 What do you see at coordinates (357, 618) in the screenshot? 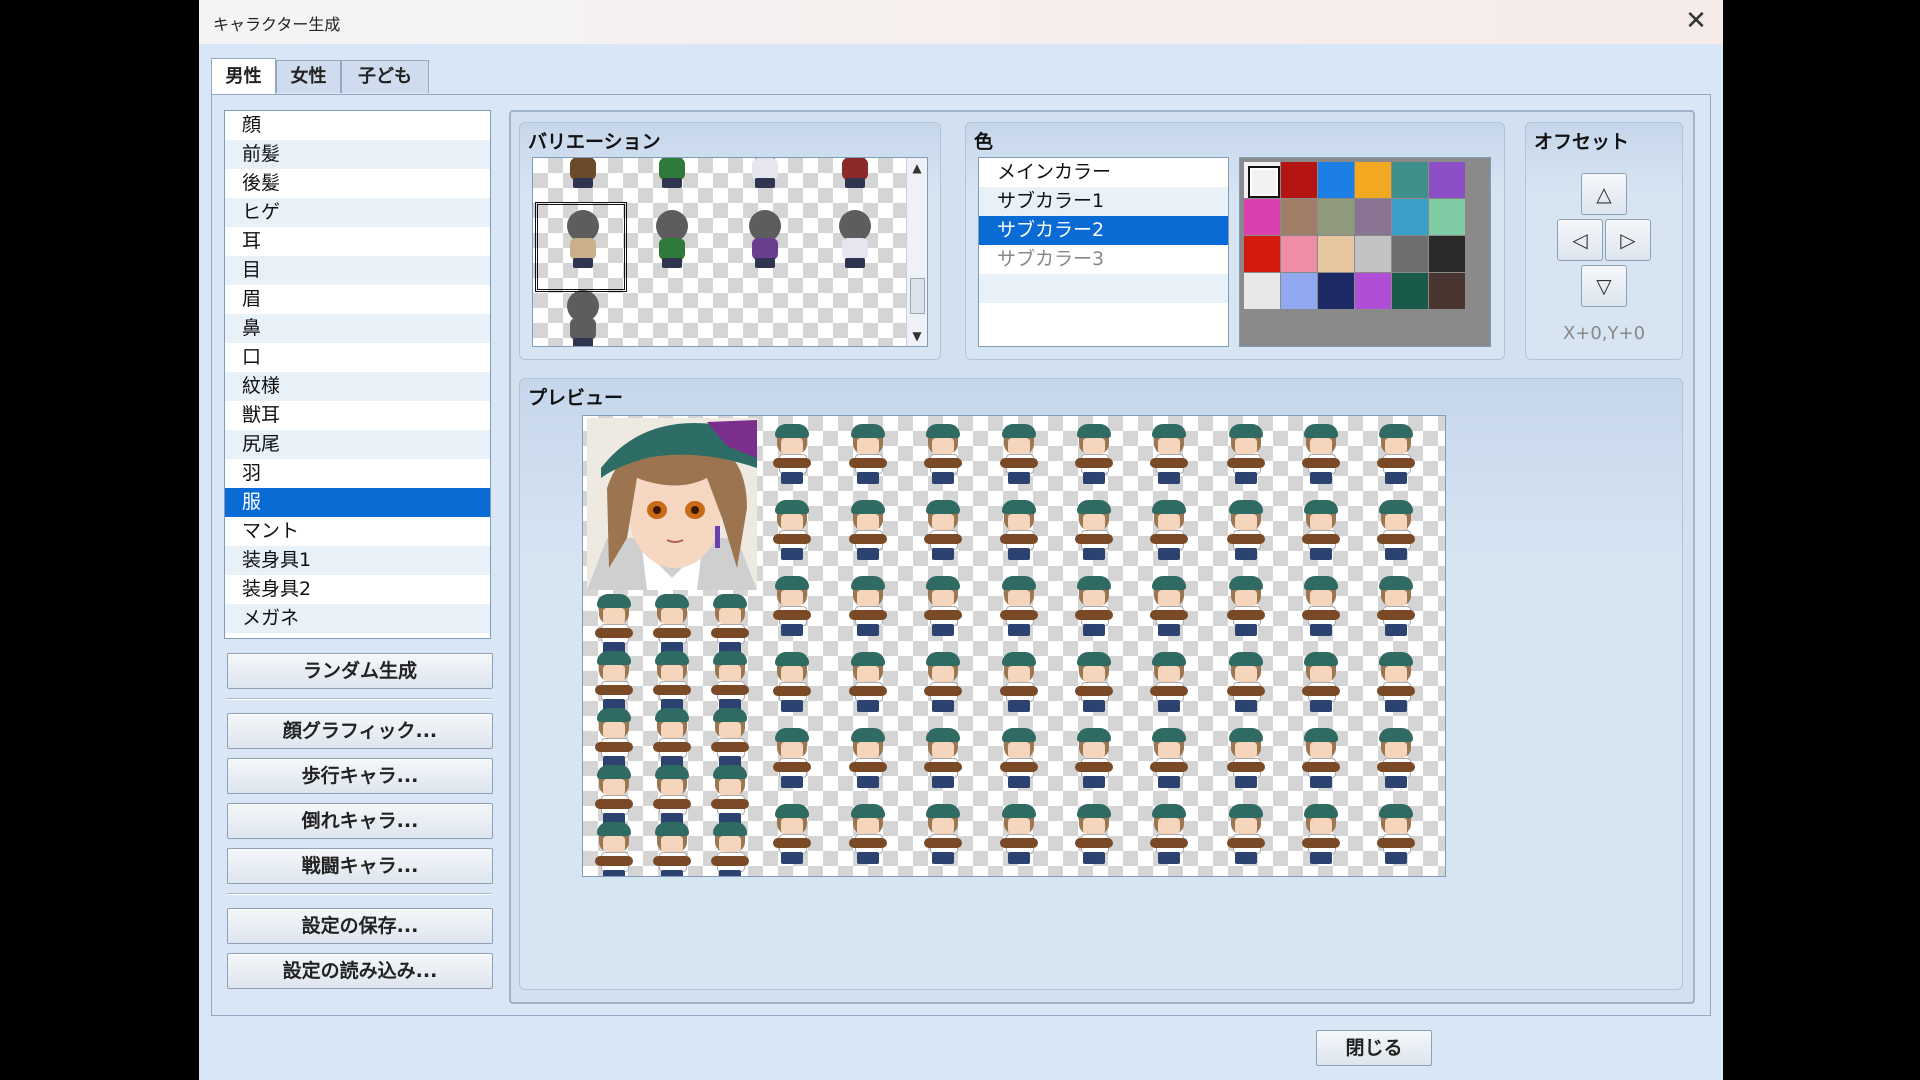
I see `parts-list-item: メガネ` at bounding box center [357, 618].